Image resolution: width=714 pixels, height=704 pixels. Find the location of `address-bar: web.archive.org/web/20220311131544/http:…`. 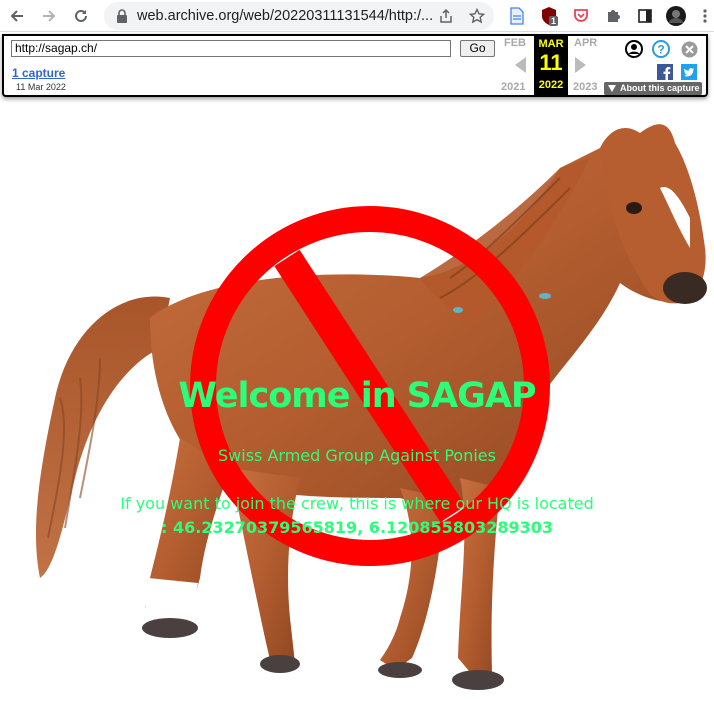

address-bar: web.archive.org/web/20220311131544/http:… is located at coordinates (299, 16).